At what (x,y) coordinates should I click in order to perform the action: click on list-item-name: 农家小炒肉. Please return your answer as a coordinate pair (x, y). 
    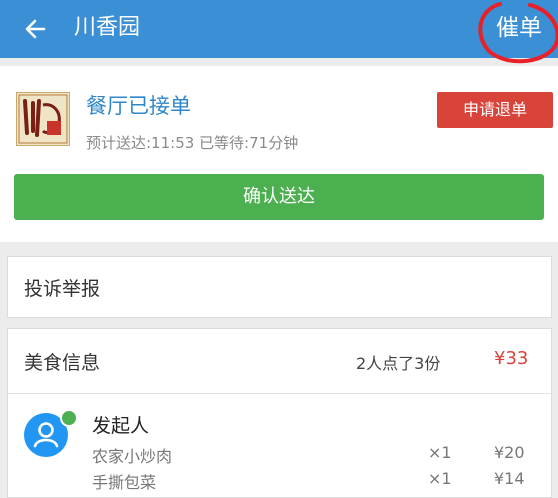
    Looking at the image, I should click on (132, 456).